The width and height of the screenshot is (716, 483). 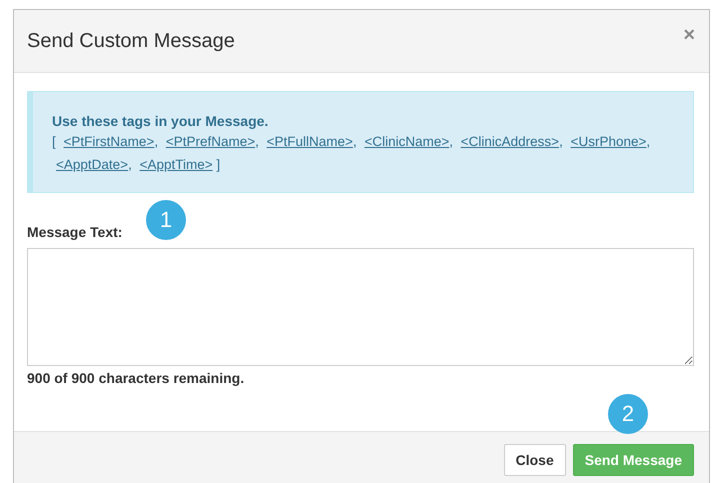 What do you see at coordinates (633, 460) in the screenshot?
I see `send-button: Send Message` at bounding box center [633, 460].